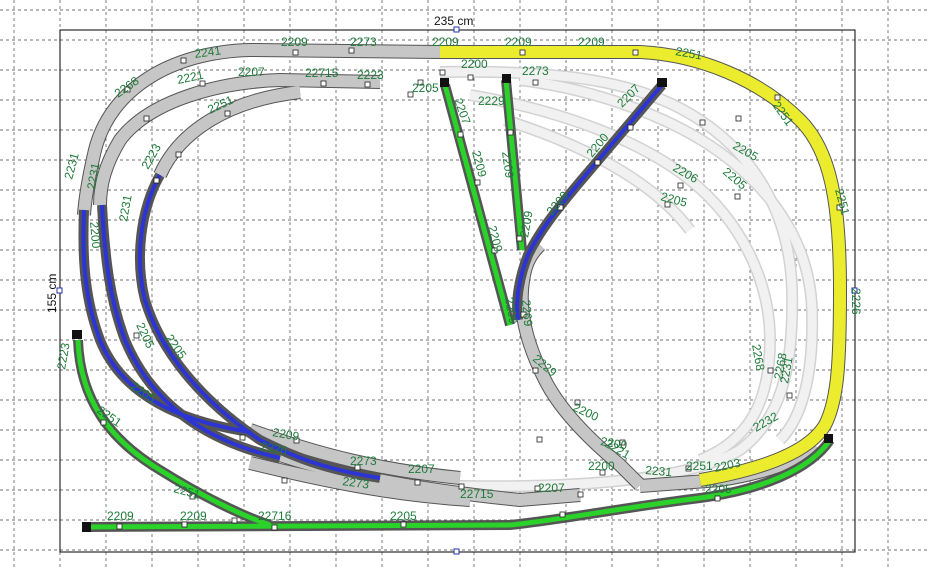  Describe the element at coordinates (856, 301) in the screenshot. I see `track-label: 2226` at that location.